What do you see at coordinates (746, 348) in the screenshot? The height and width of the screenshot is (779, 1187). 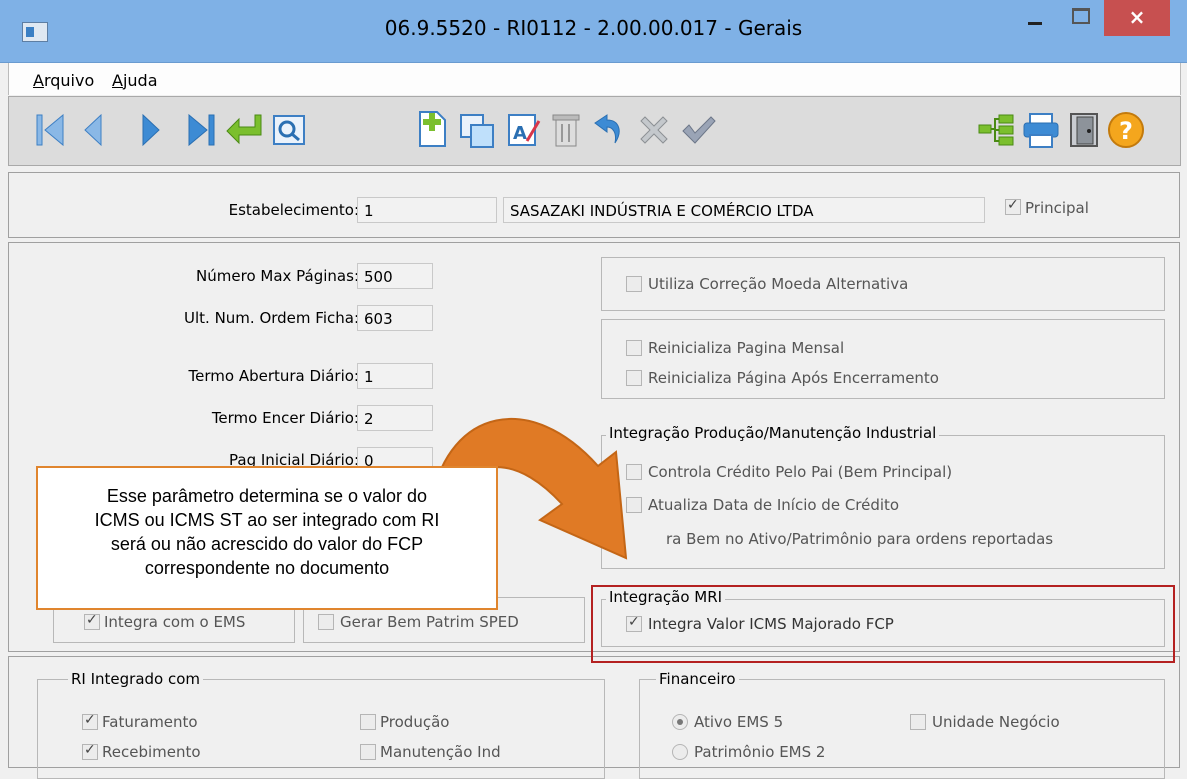 I see `reinicializa-mensal-label: Reinicializa Pagina Mensal` at bounding box center [746, 348].